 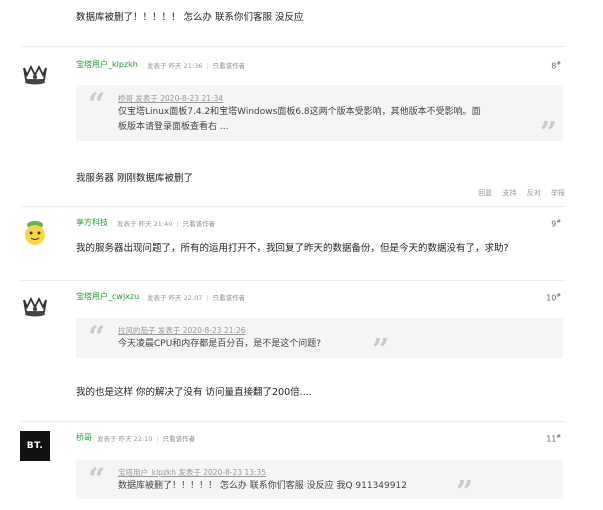 I want to click on bt-logo-icon: BT., so click(x=35, y=446).